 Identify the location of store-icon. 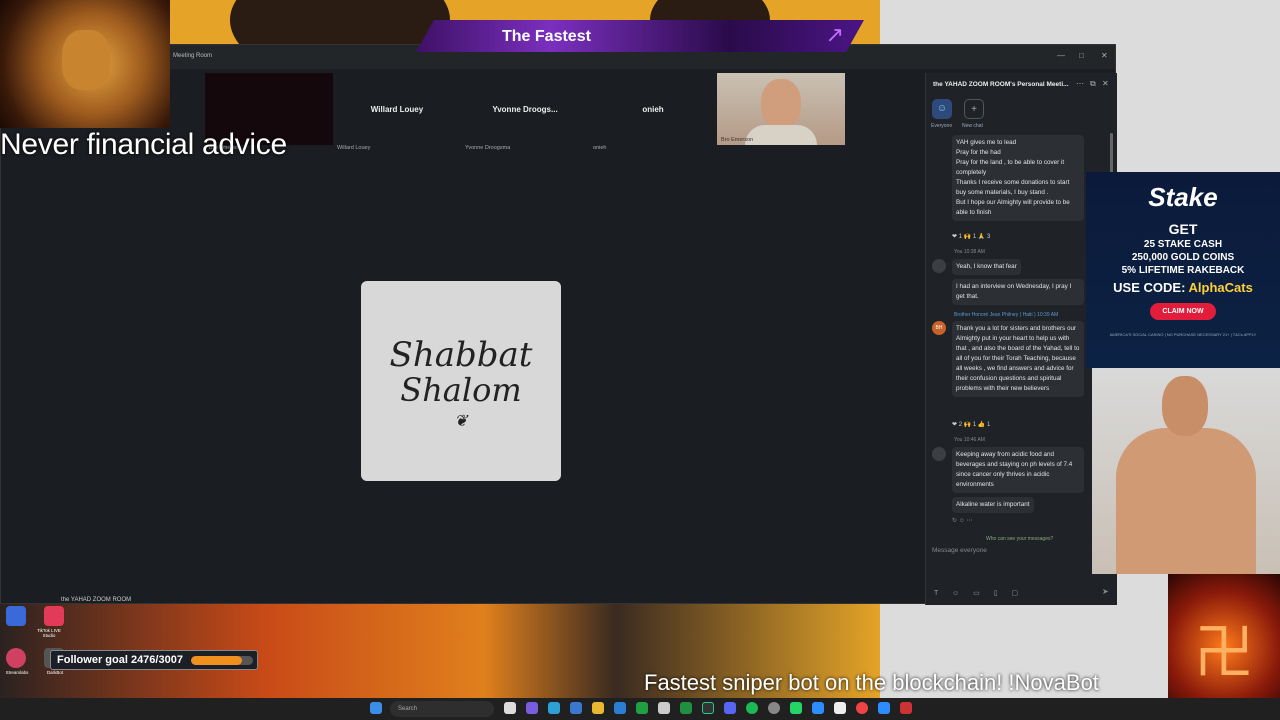
(576, 708).